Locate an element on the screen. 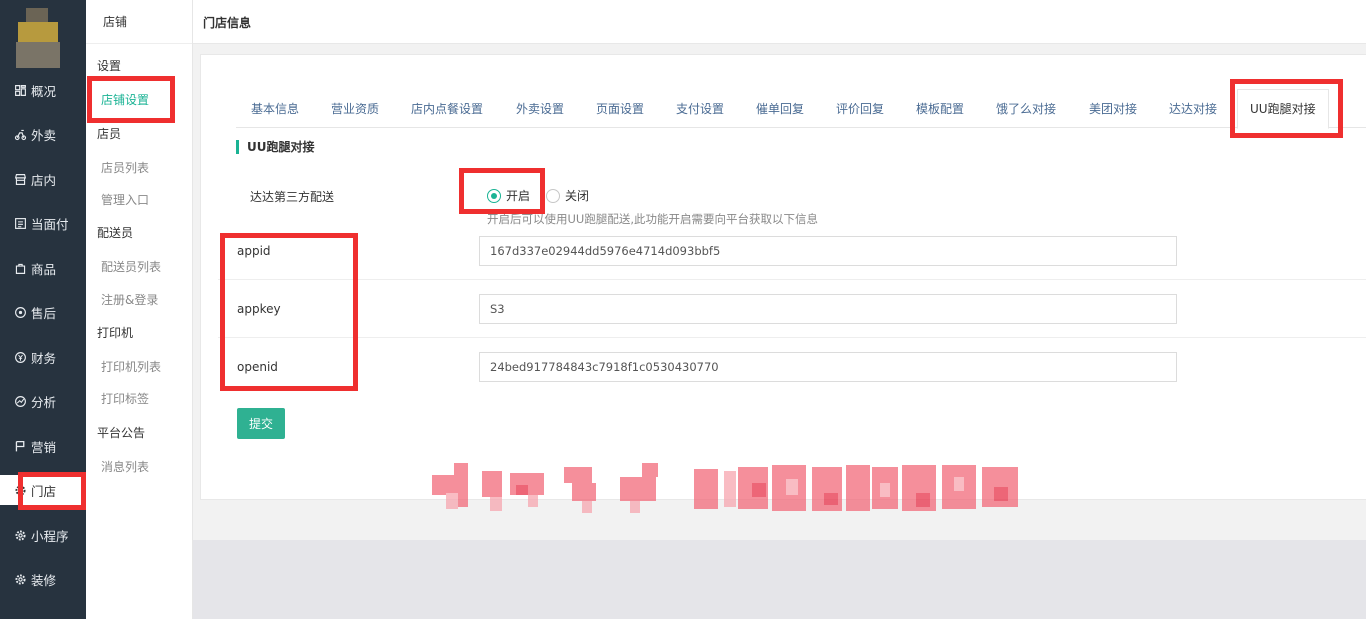 Image resolution: width=1366 pixels, height=619 pixels. nav-item-goods: 商品 is located at coordinates (43, 268).